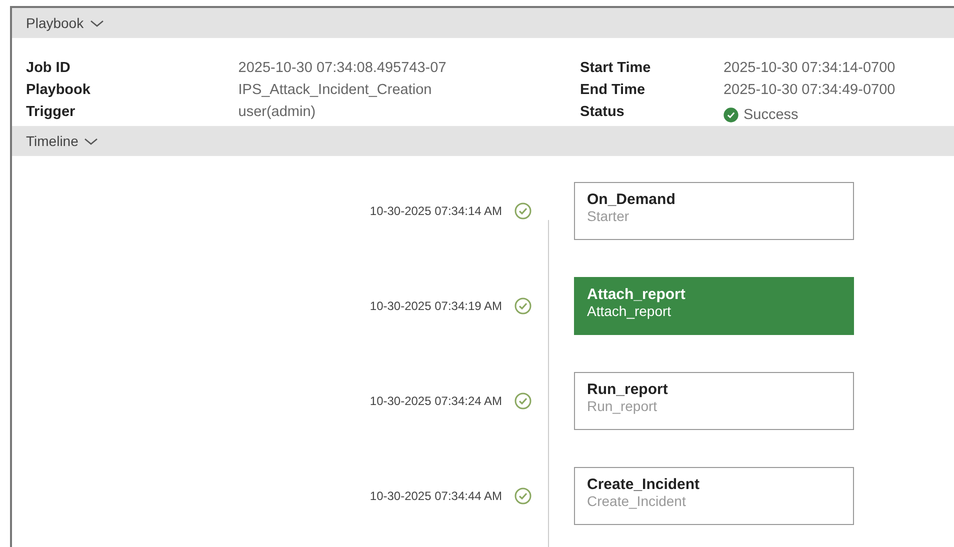 The width and height of the screenshot is (954, 547). Describe the element at coordinates (631, 199) in the screenshot. I see `step-name: On_Demand` at that location.